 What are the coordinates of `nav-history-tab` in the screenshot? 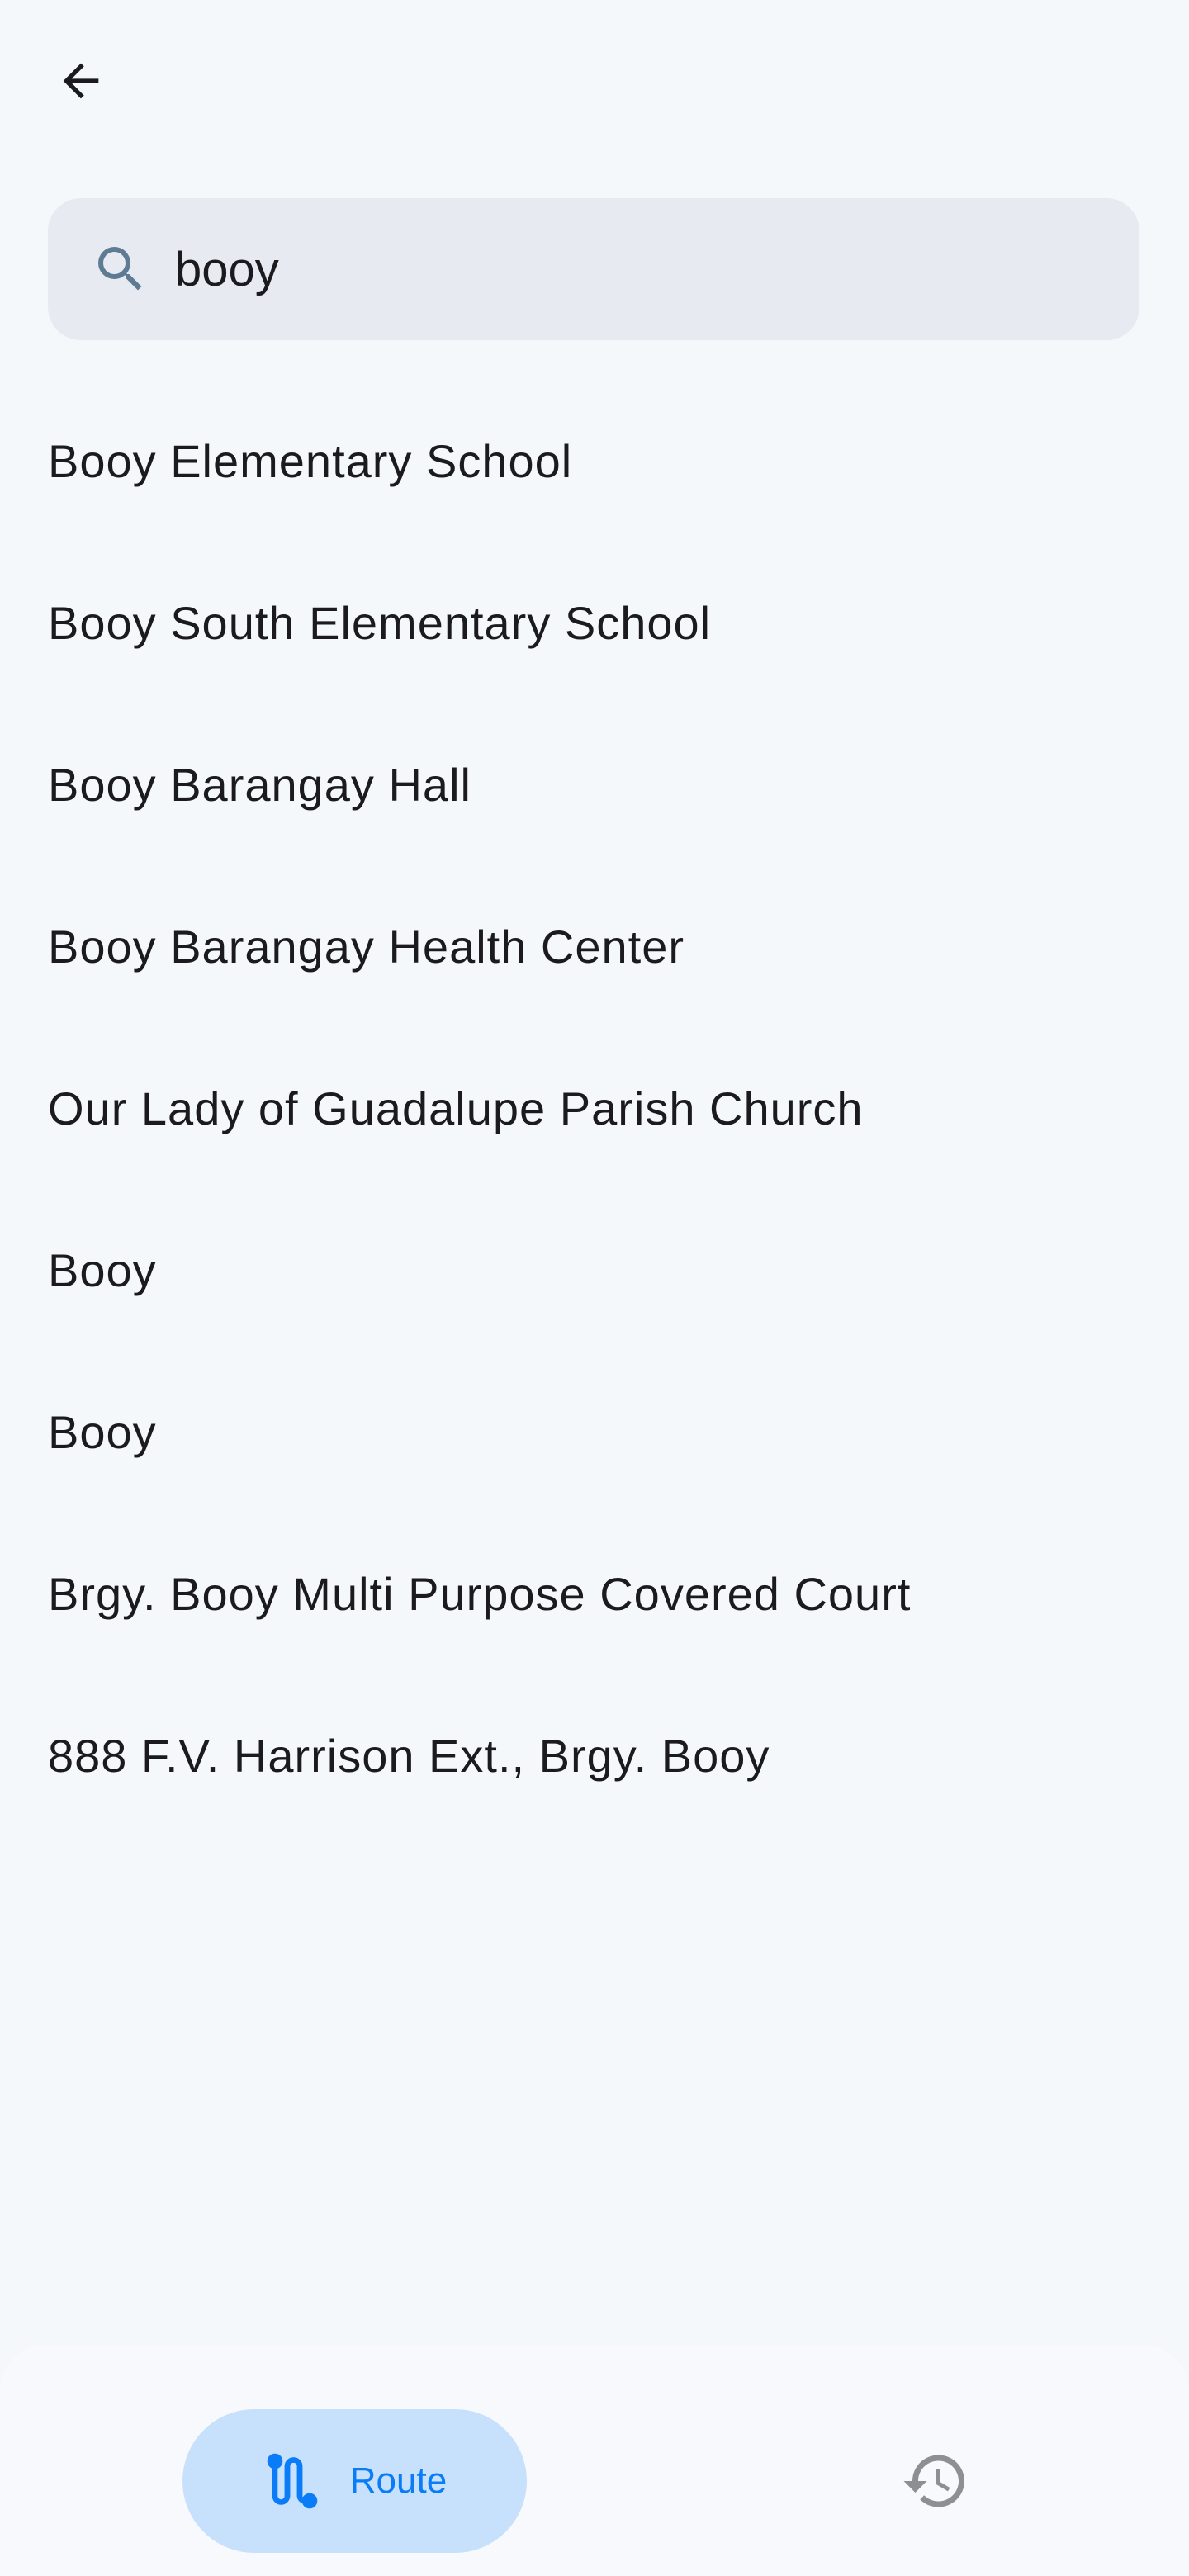 It's located at (935, 2481).